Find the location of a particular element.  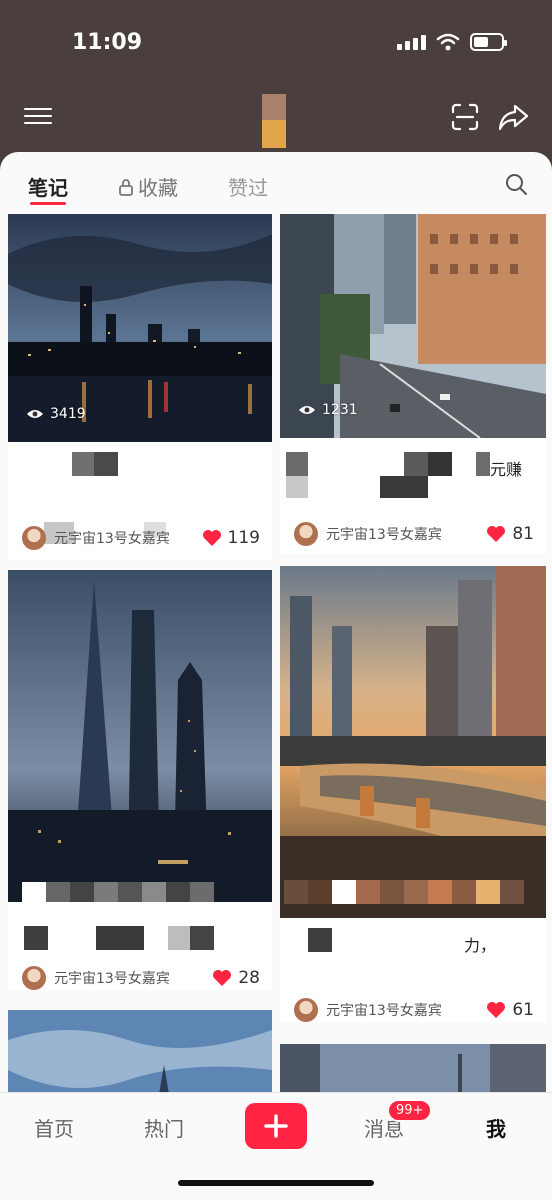

note-meta: 元宇宙13号女嘉宾 28 is located at coordinates (141, 977).